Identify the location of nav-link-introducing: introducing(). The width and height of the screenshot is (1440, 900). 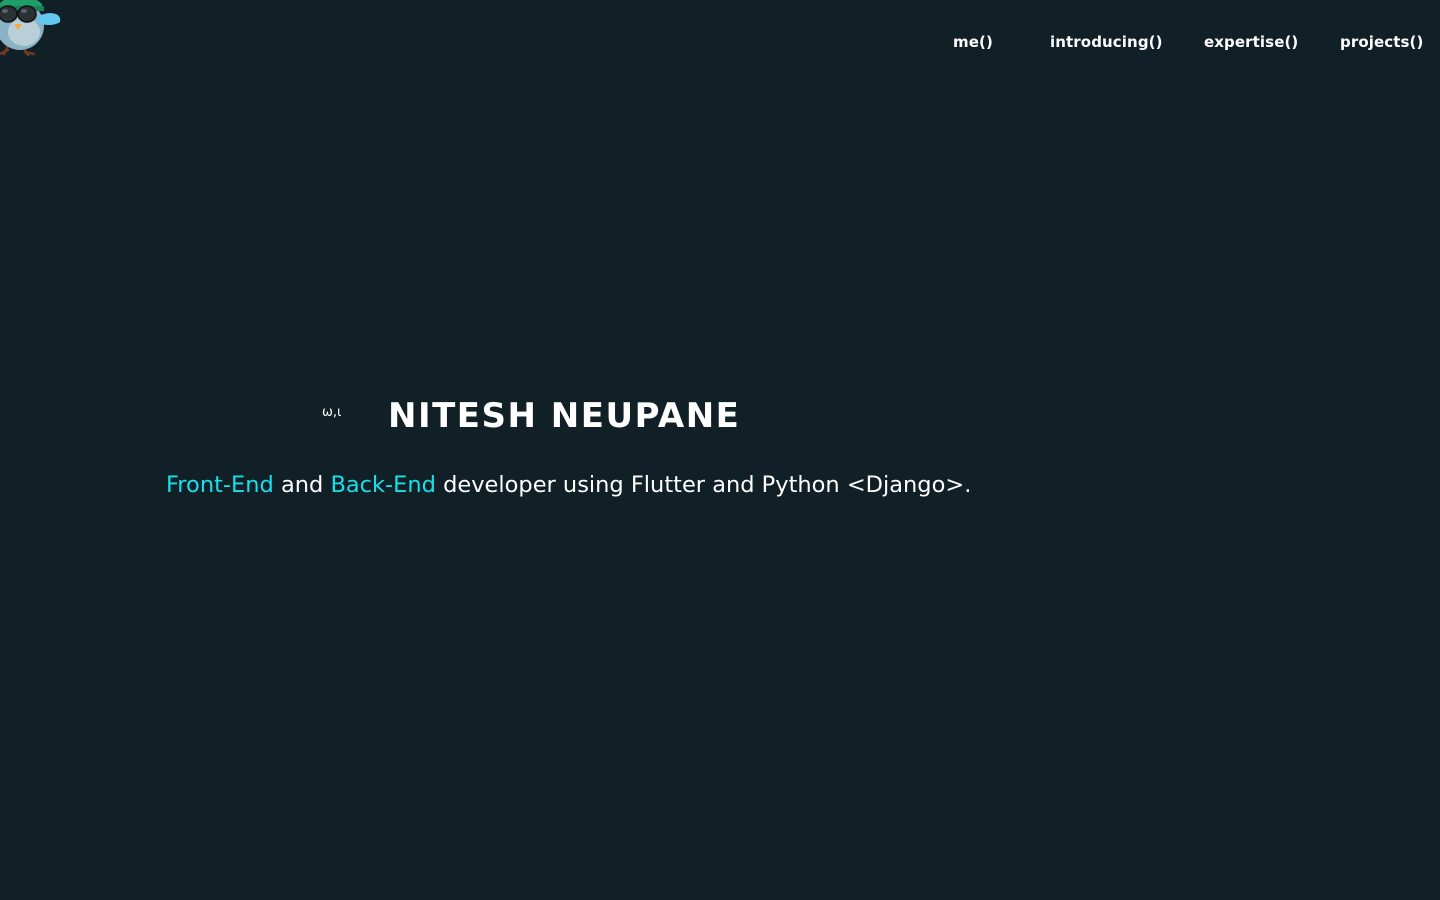
(1106, 42).